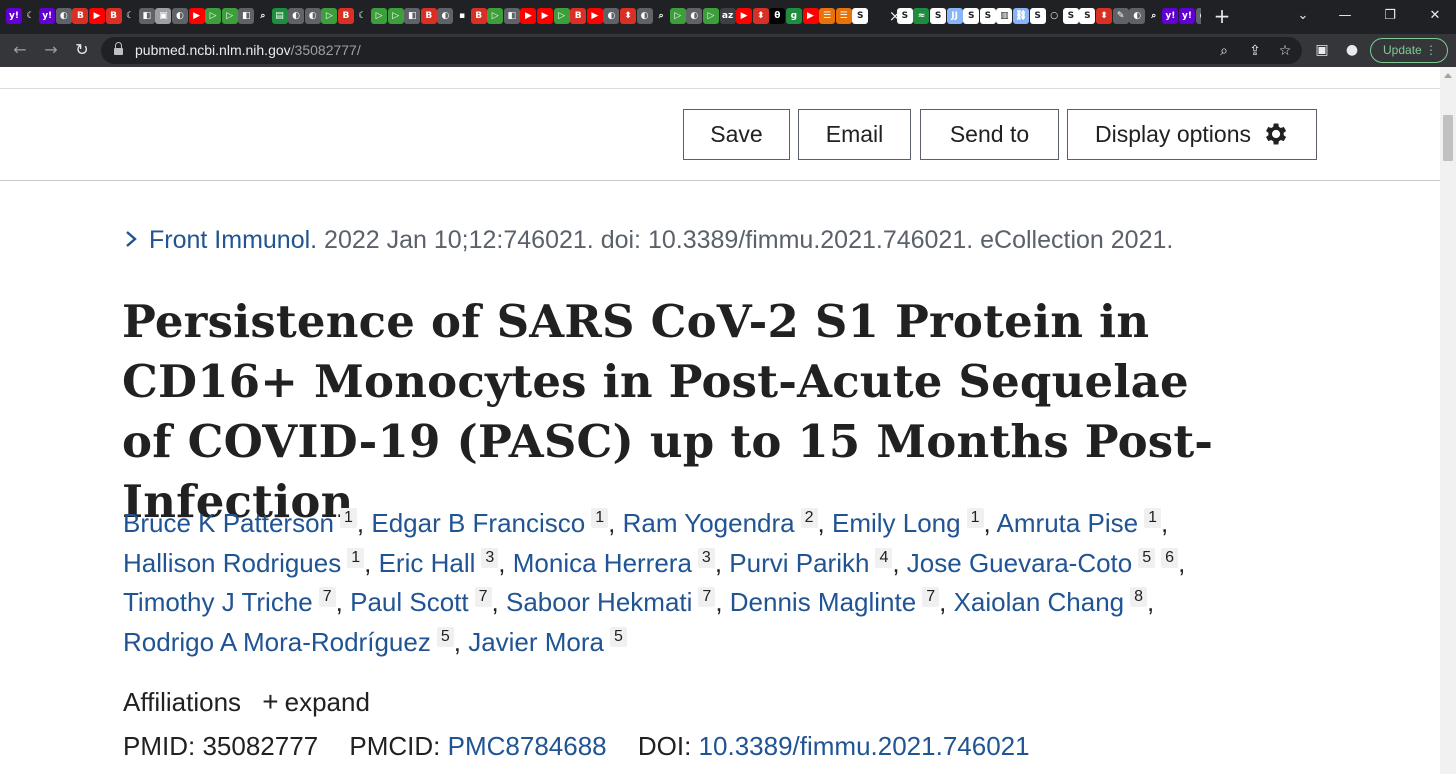 This screenshot has height=774, width=1456. Describe the element at coordinates (1303, 16) in the screenshot. I see `tab-search-chevron-icon: ⌄` at that location.